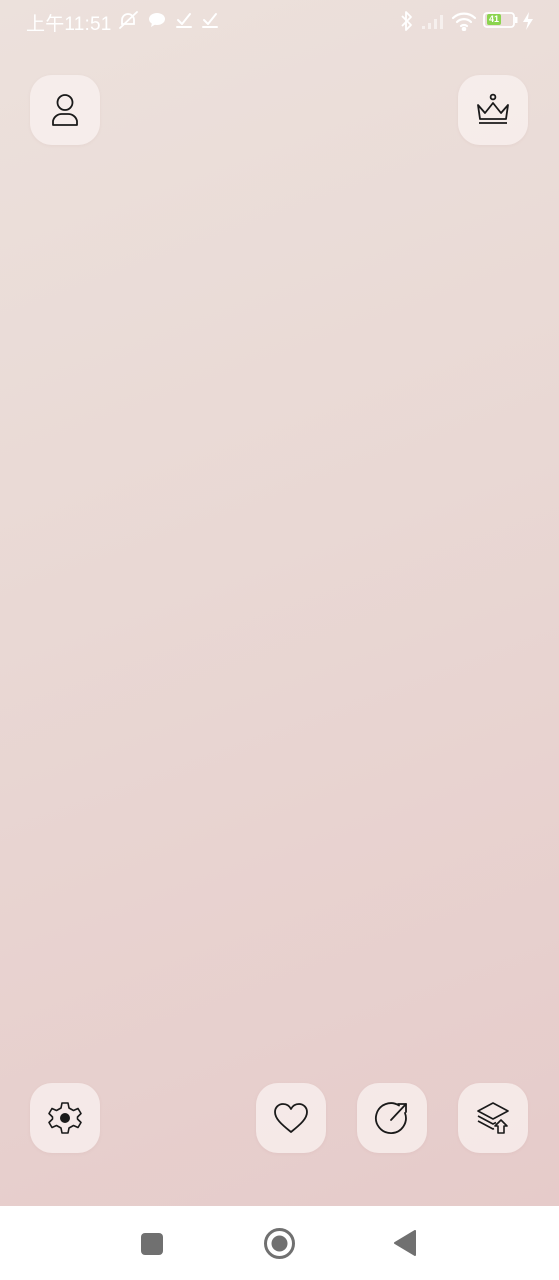 The width and height of the screenshot is (559, 1280). I want to click on signal-icon, so click(433, 21).